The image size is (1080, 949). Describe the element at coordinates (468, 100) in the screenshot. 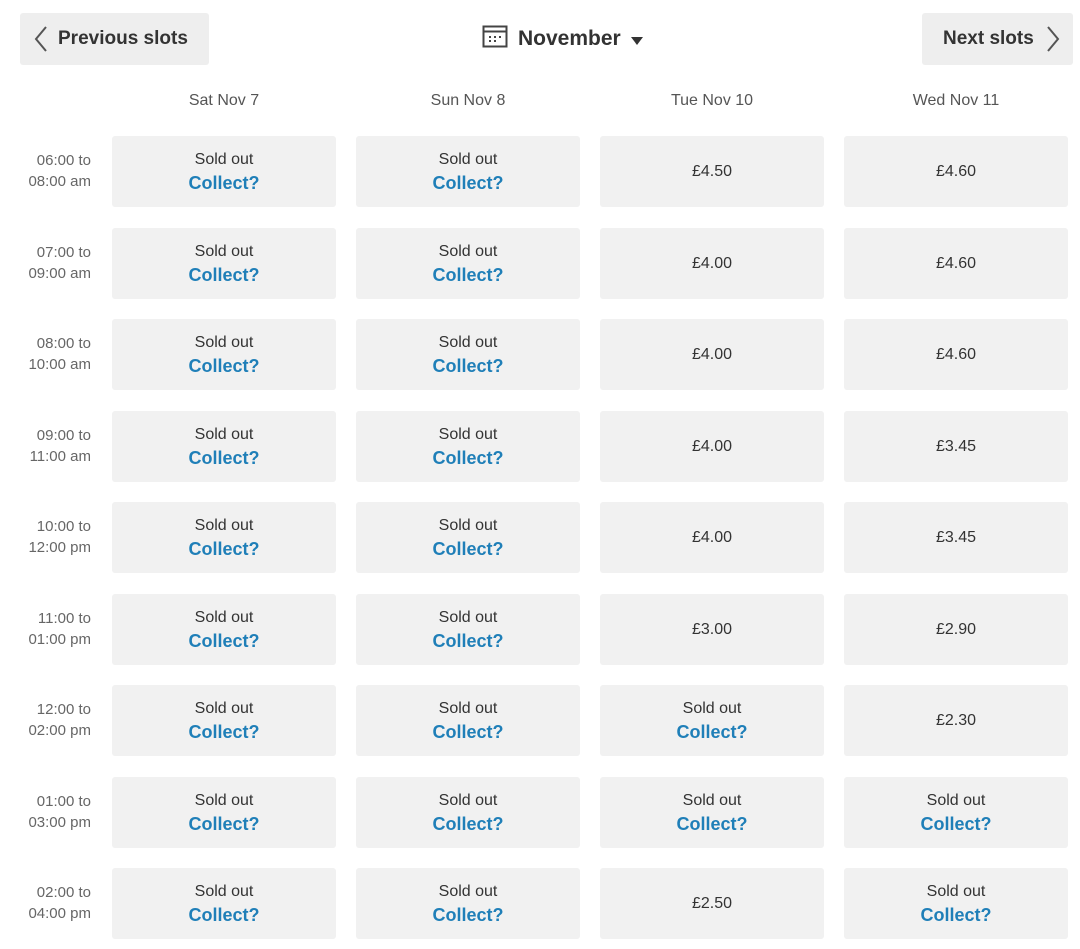

I see `day-header: Sun Nov 8` at that location.